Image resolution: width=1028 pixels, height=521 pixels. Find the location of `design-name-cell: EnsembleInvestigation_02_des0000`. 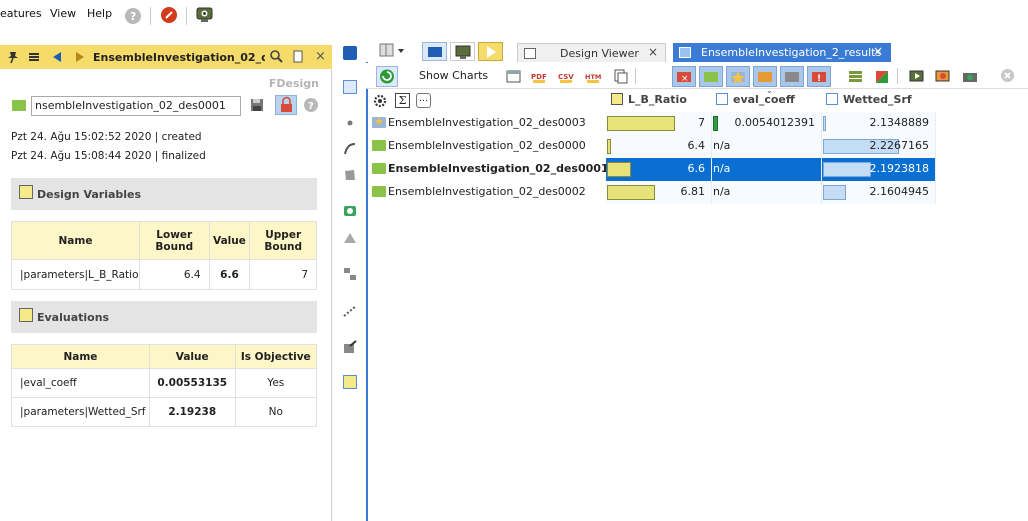

design-name-cell: EnsembleInvestigation_02_des0000 is located at coordinates (487, 146).